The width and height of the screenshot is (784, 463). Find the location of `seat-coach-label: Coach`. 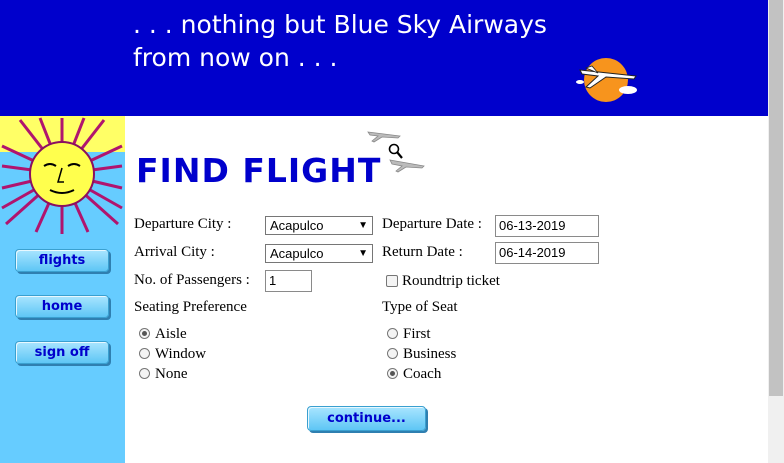

seat-coach-label: Coach is located at coordinates (422, 374).